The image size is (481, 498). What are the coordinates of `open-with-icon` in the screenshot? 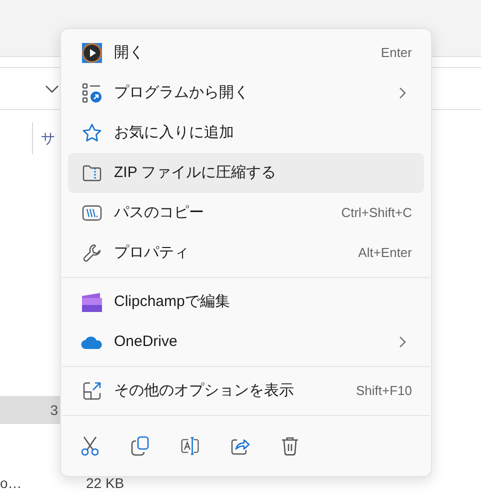 It's located at (92, 93).